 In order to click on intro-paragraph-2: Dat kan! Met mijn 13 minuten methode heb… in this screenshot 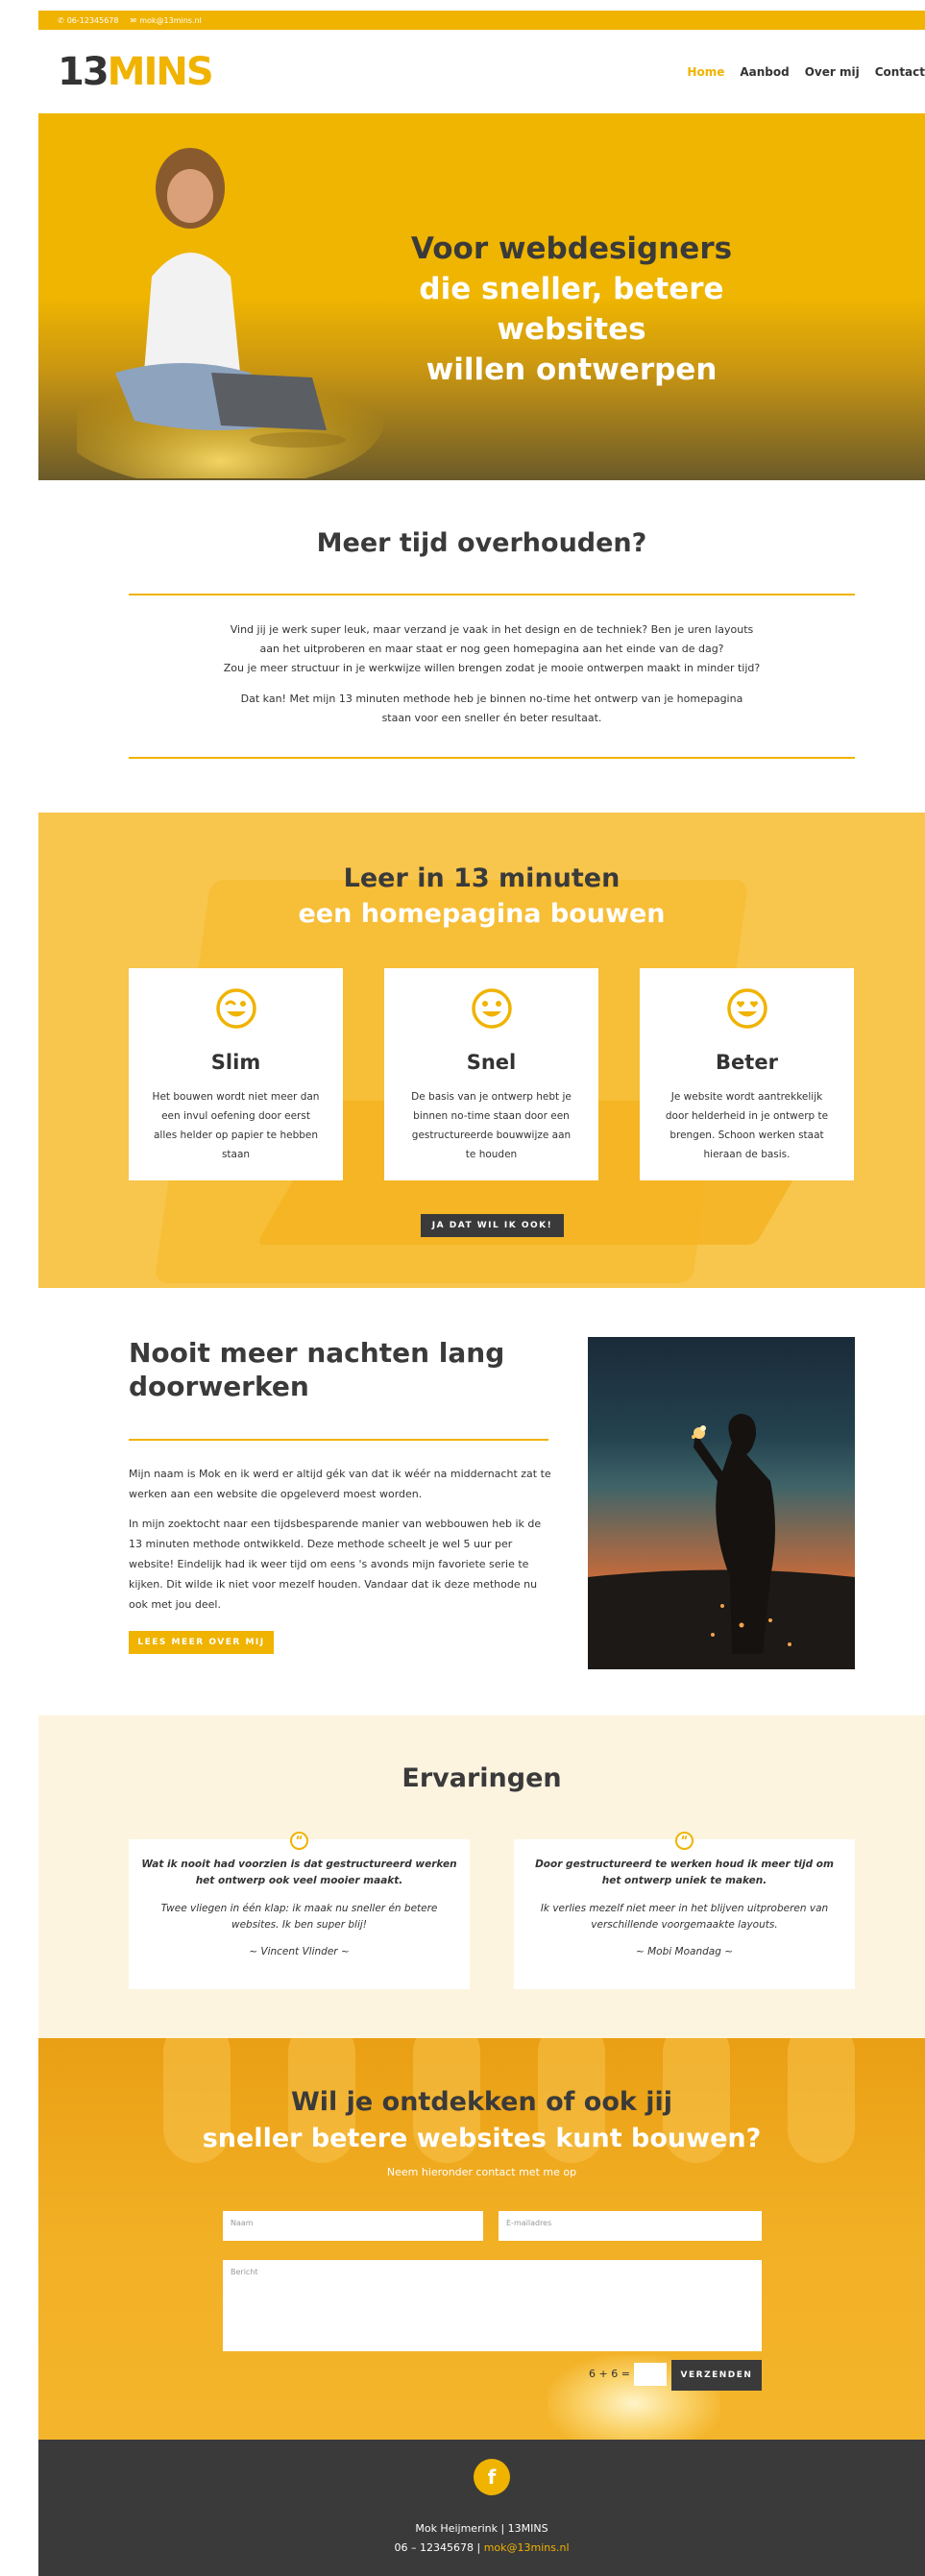, I will do `click(491, 708)`.